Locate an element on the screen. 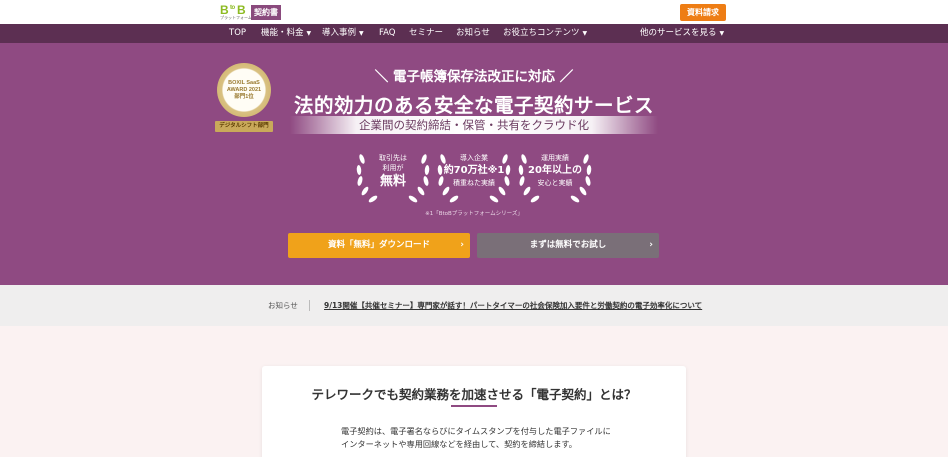  nav-label: お知らせ is located at coordinates (473, 33).